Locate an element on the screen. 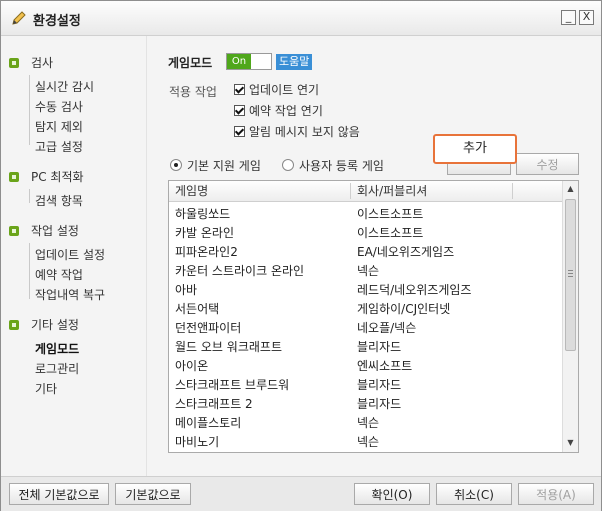 The height and width of the screenshot is (513, 604). apply-button: 적용(A) is located at coordinates (556, 494).